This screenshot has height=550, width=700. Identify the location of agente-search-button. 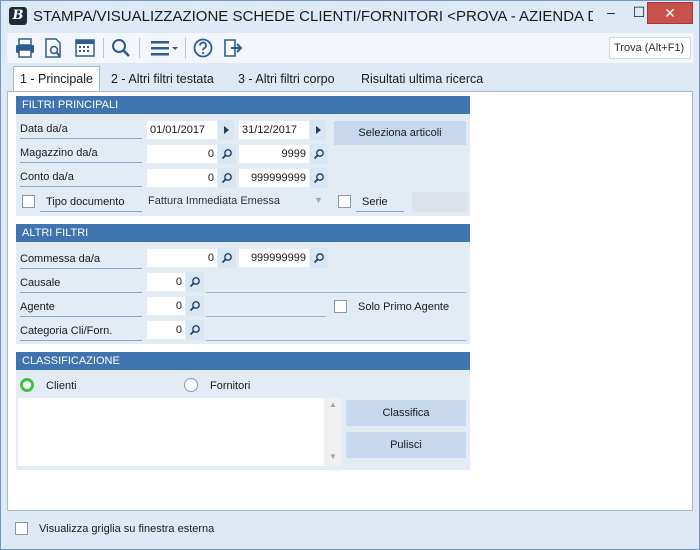
(195, 306).